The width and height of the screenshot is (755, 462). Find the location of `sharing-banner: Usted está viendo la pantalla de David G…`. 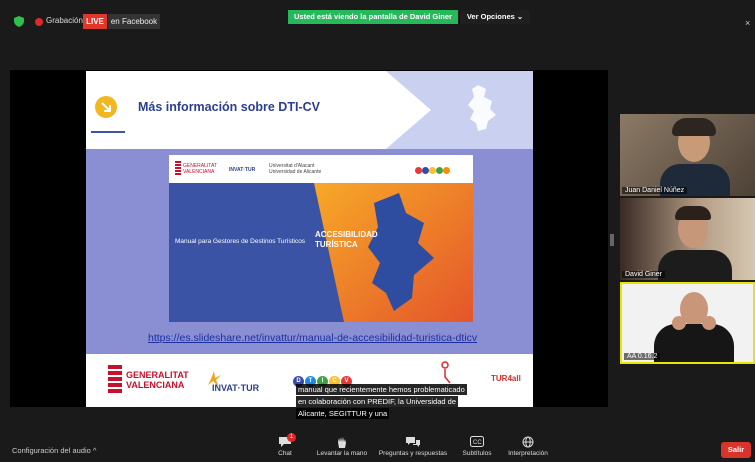

sharing-banner: Usted está viendo la pantalla de David G… is located at coordinates (373, 17).